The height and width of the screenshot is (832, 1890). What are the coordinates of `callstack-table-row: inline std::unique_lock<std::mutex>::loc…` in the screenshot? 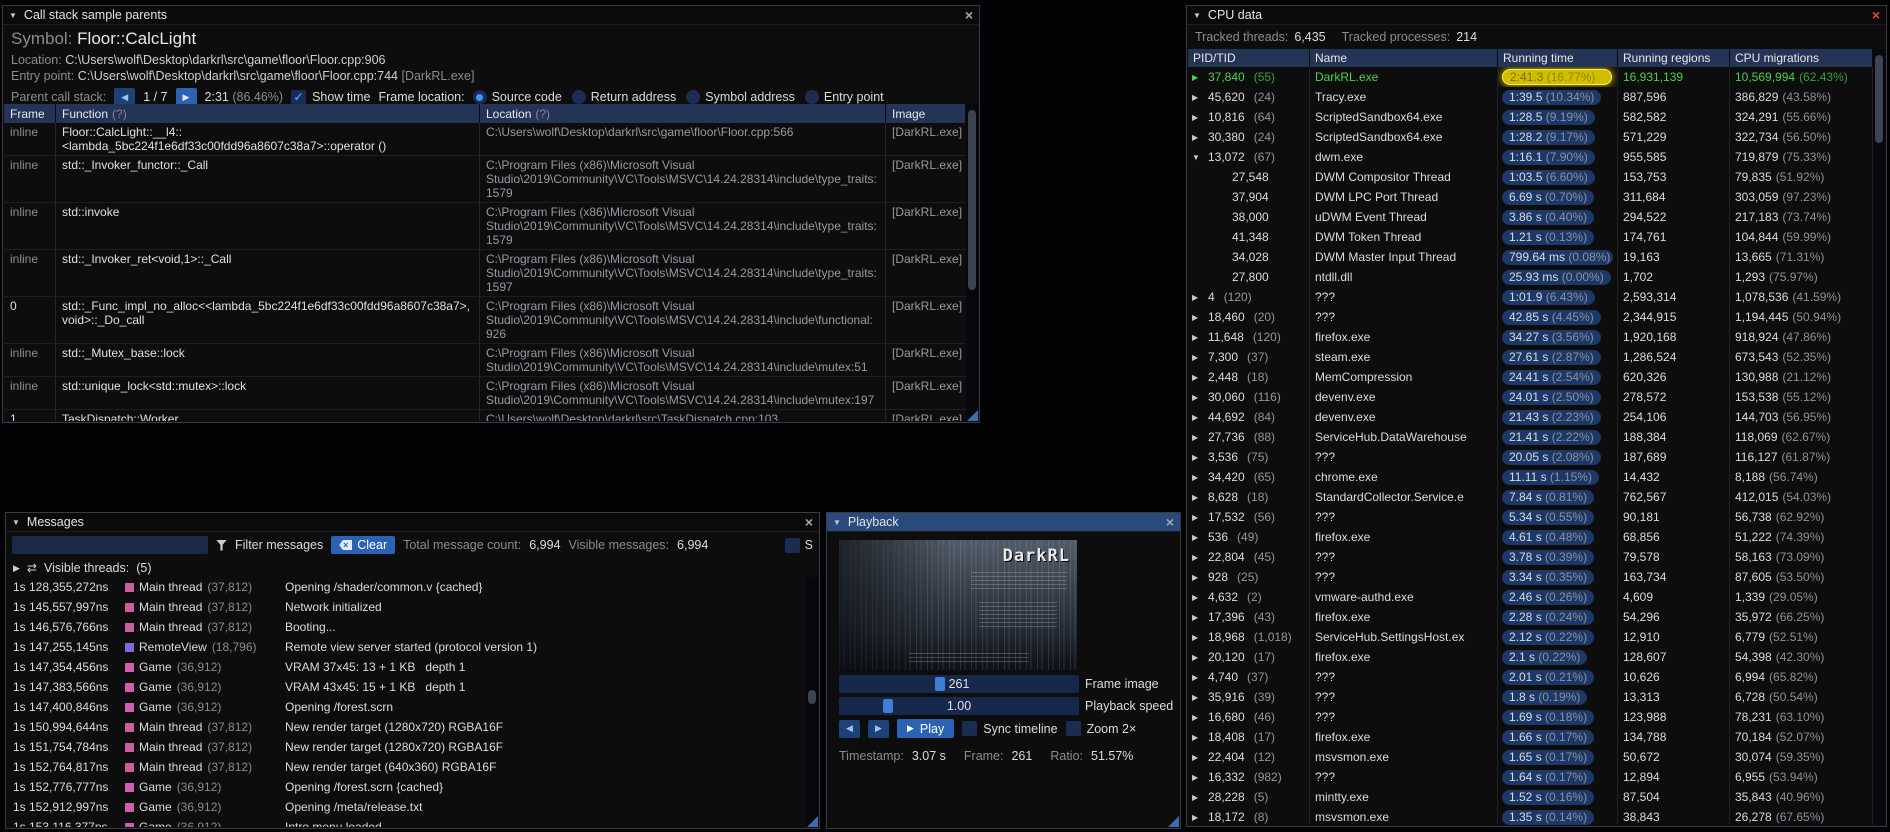 It's located at (485, 393).